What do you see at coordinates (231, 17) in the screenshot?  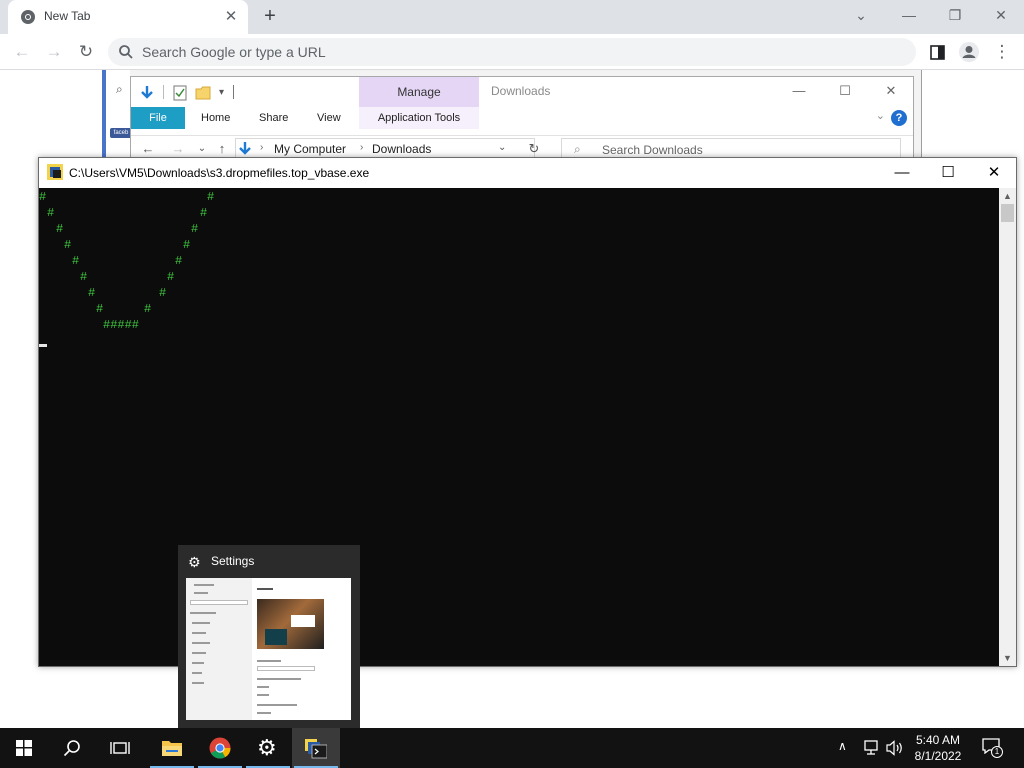 I see `tab-close-icon: ✕` at bounding box center [231, 17].